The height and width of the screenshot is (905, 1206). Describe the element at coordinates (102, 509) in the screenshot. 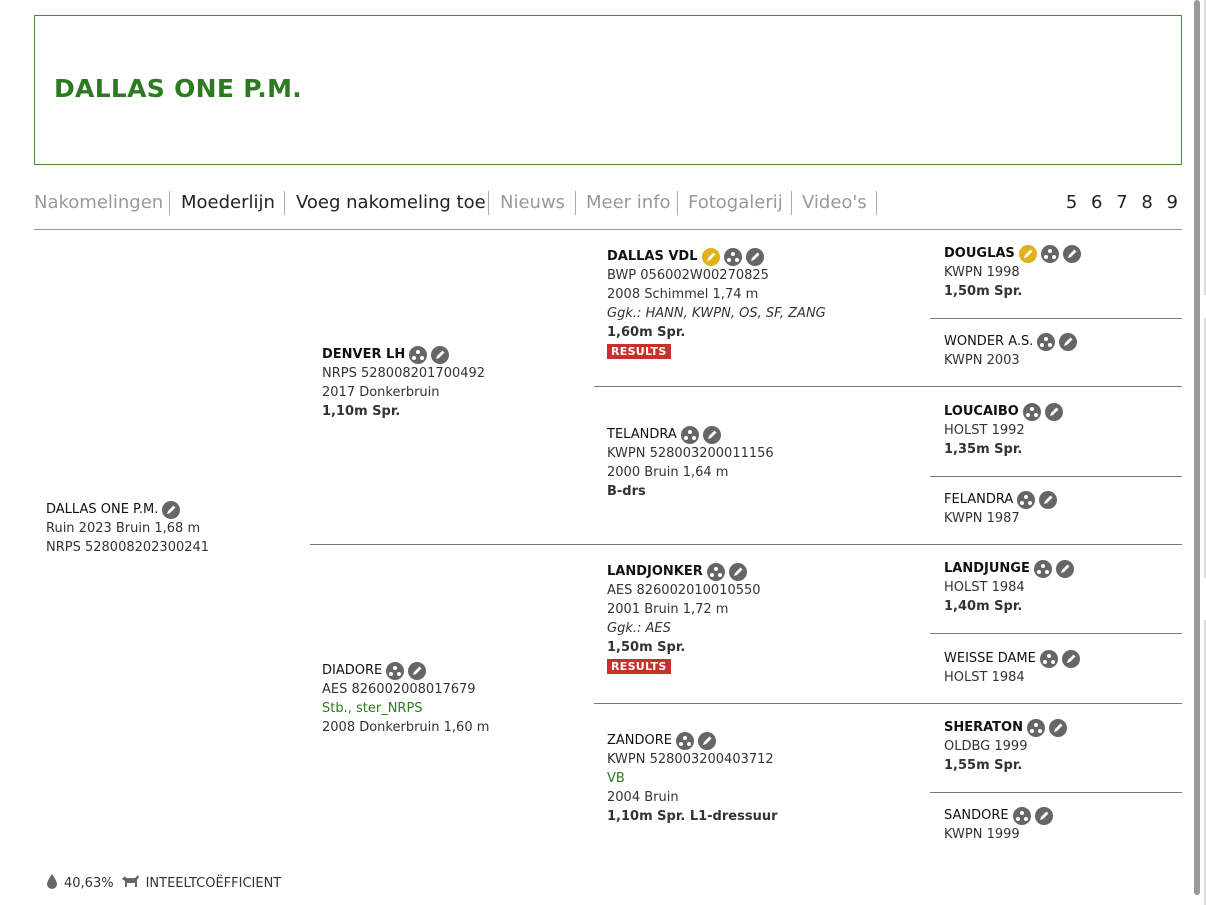

I see `horse-name: DALLAS ONE P.M.` at that location.